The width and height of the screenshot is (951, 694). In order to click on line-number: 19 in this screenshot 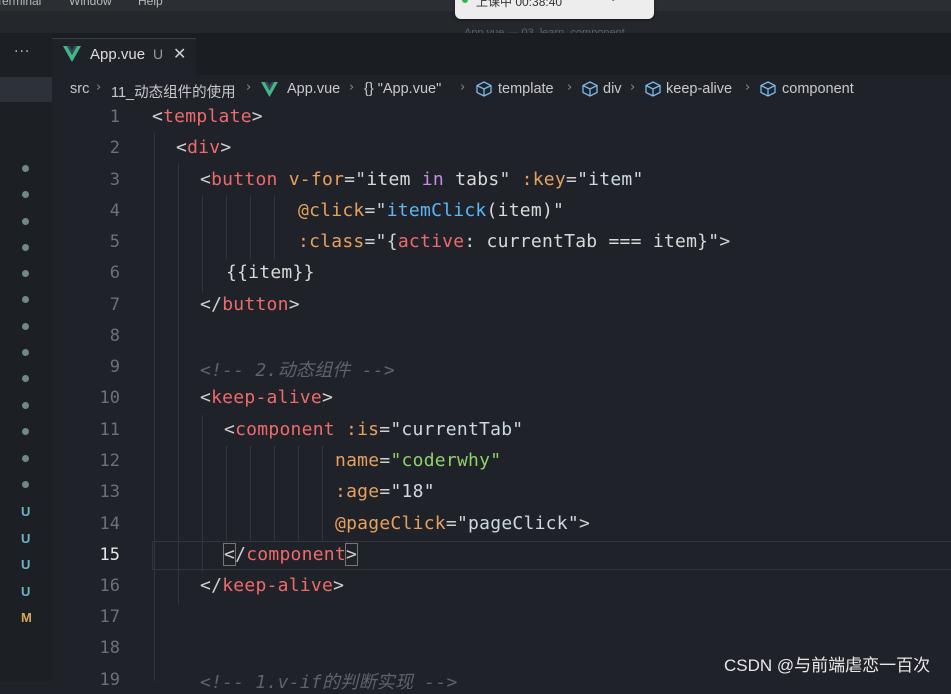, I will do `click(109, 680)`.